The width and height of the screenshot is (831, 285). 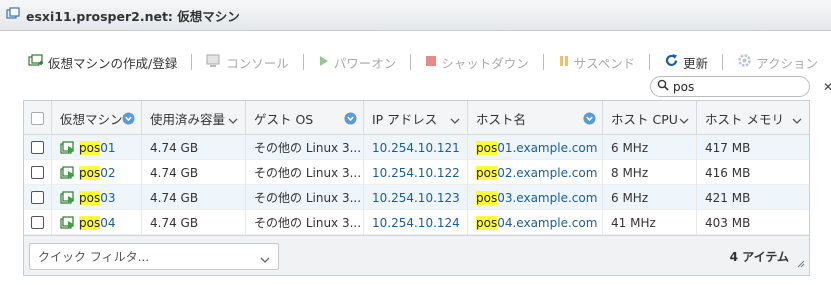 I want to click on search-box: ✕, so click(x=740, y=86).